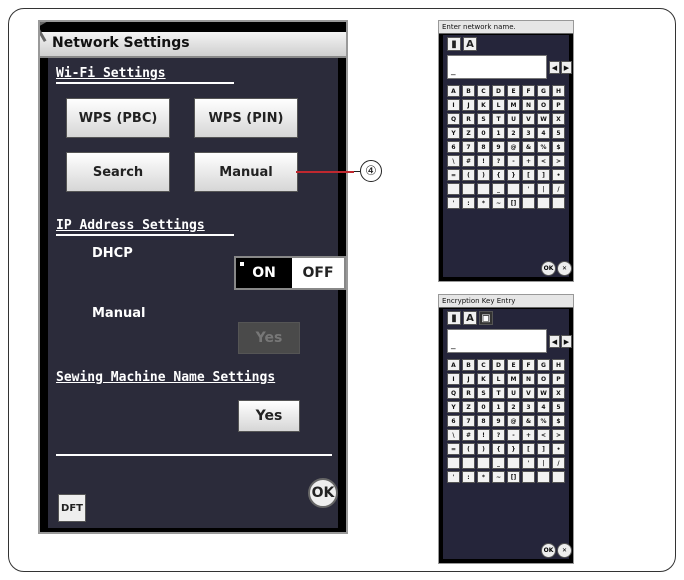 The width and height of the screenshot is (684, 580). I want to click on cursor-left-icon: ◀, so click(554, 341).